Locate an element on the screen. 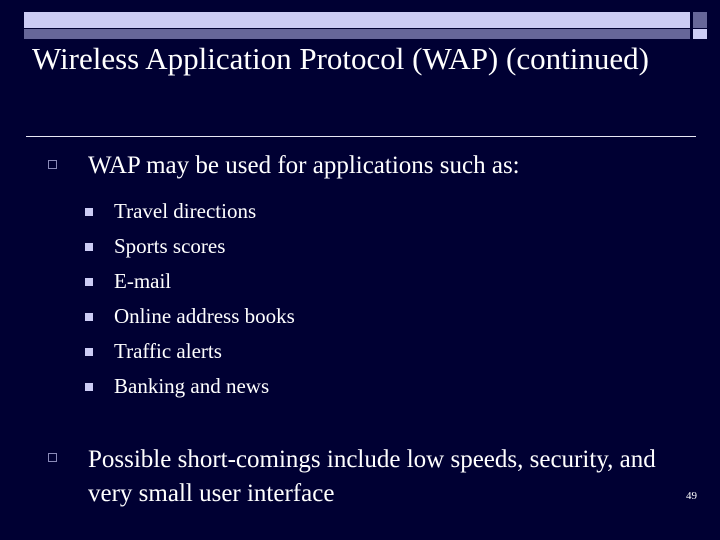 The image size is (720, 540). accent-square-dark-half is located at coordinates (700, 20).